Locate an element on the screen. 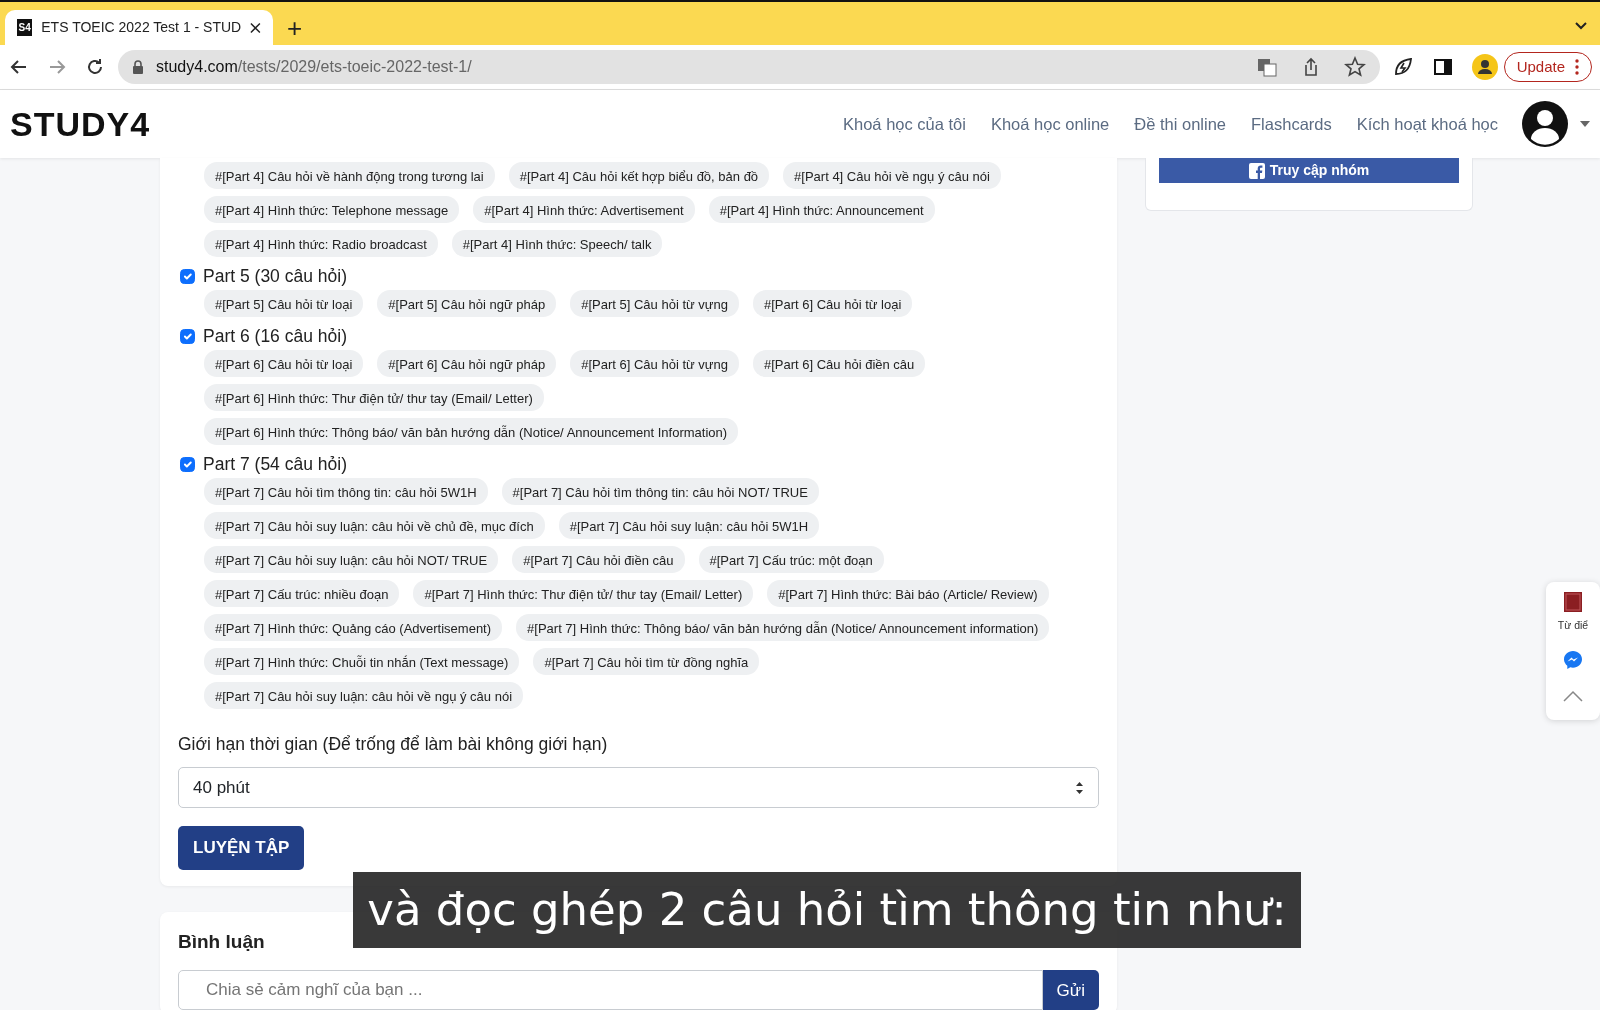 The width and height of the screenshot is (1600, 1010). more-icon is located at coordinates (1577, 67).